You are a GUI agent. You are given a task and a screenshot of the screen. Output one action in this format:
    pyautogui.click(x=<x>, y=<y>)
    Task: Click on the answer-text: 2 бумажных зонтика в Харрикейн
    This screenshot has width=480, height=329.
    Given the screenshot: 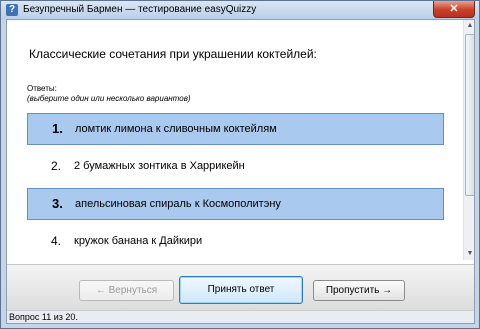 What is the action you would take?
    pyautogui.click(x=159, y=166)
    